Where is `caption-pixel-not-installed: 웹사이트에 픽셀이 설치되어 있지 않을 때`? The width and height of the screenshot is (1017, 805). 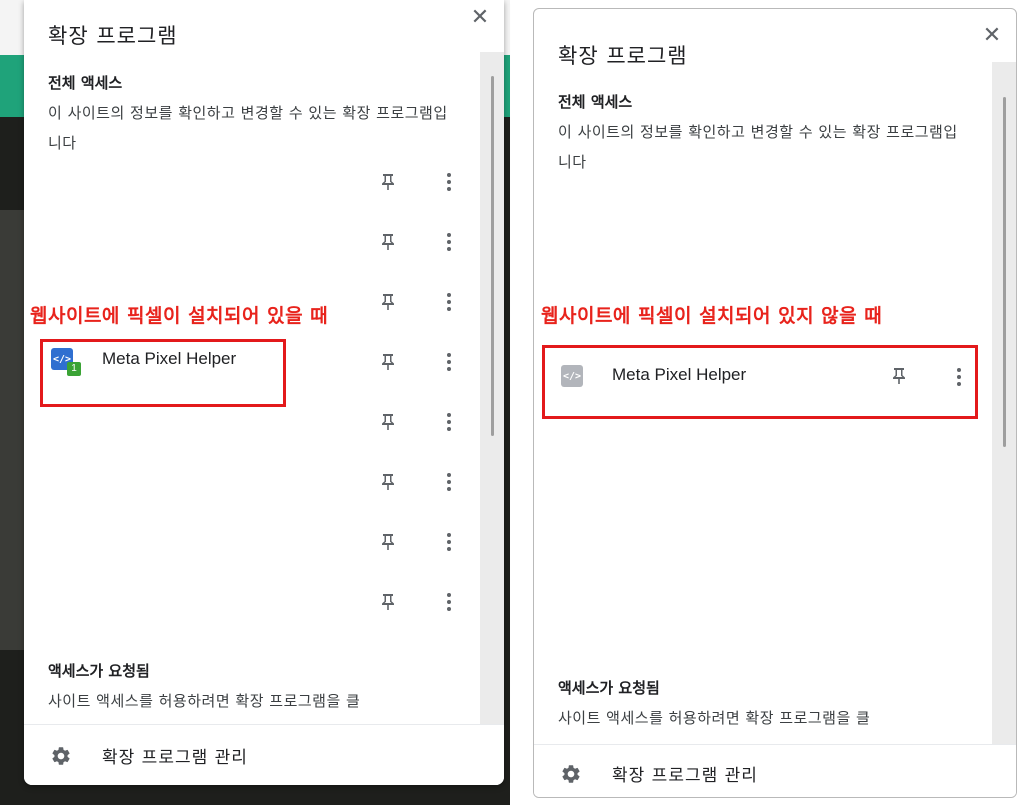 caption-pixel-not-installed: 웹사이트에 픽셀이 설치되어 있지 않을 때 is located at coordinates (712, 316).